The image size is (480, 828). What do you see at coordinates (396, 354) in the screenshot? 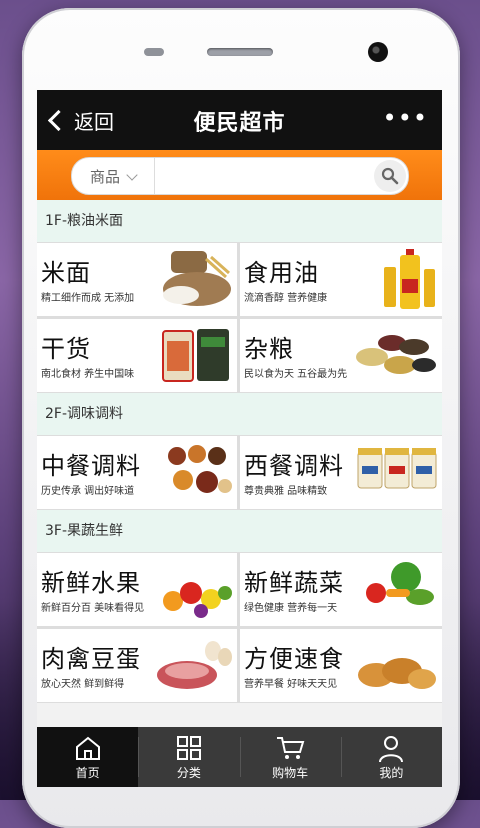
I see `grains-image` at bounding box center [396, 354].